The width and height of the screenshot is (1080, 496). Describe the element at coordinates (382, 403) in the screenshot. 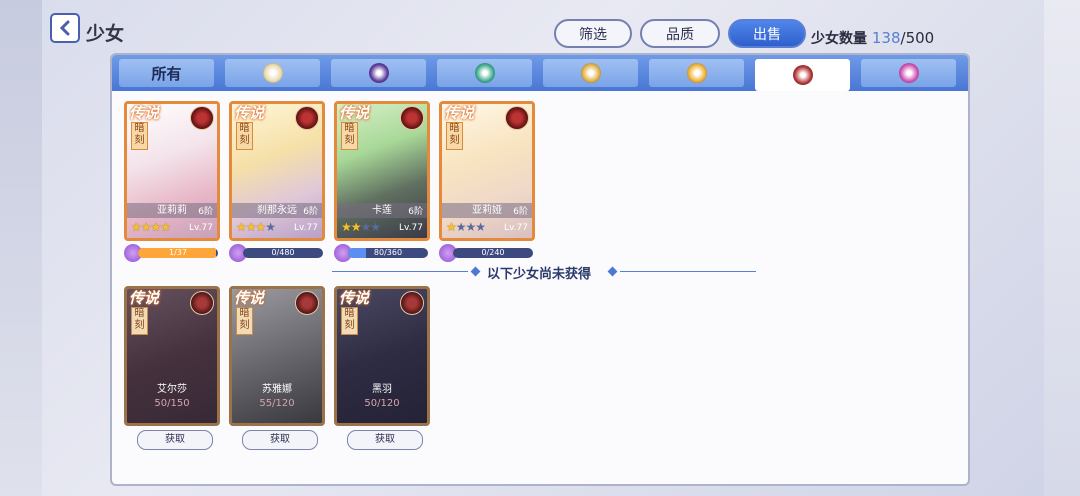

I see `shard-progress-text: 50/120` at that location.